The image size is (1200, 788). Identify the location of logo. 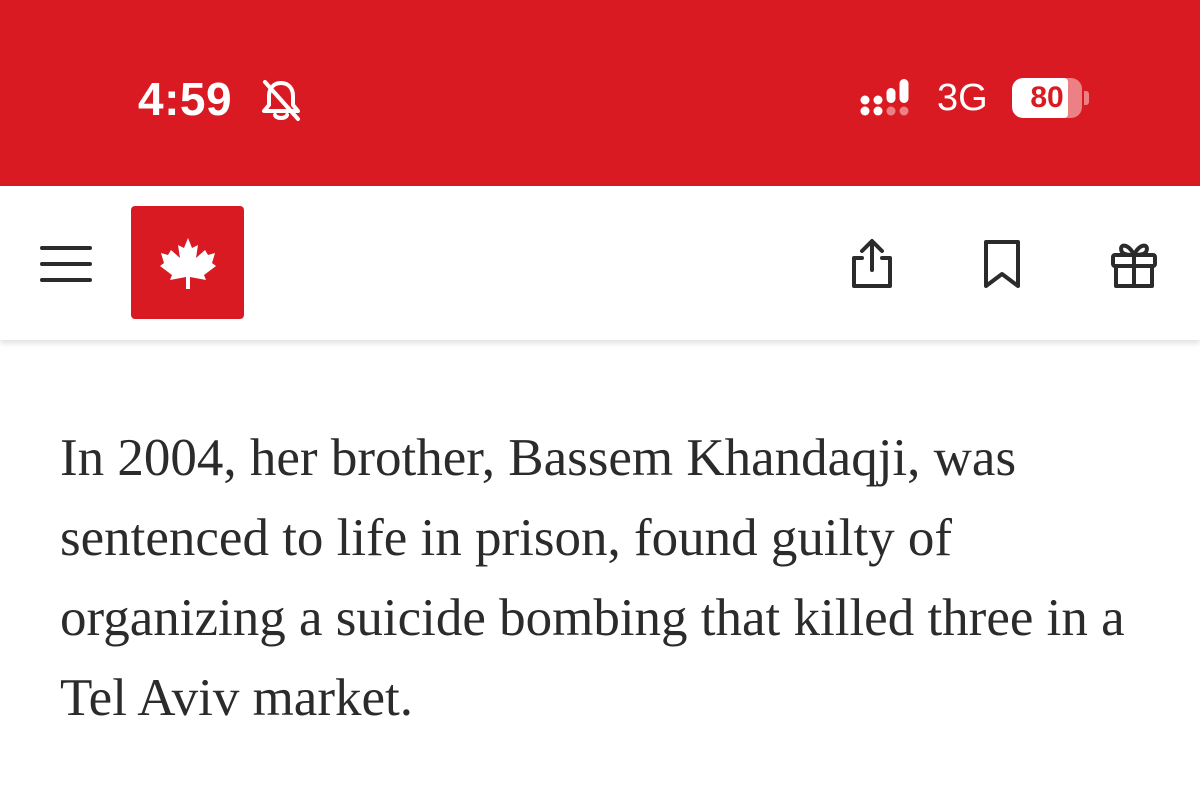
(187, 262).